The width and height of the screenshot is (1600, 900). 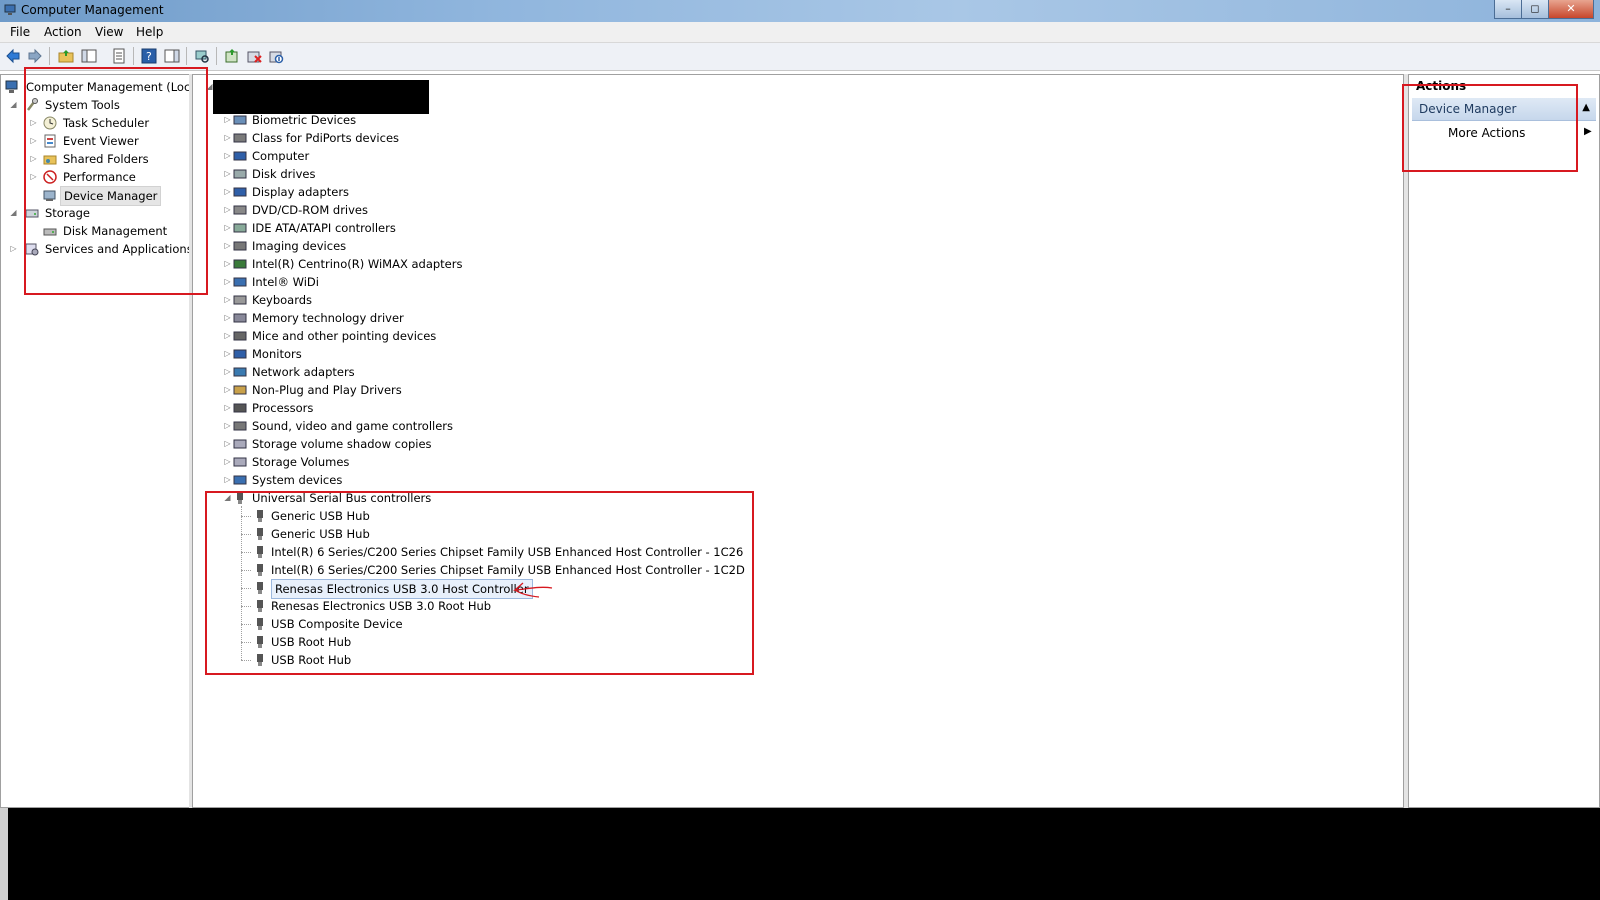 I want to click on close-button: ✕, so click(x=1571, y=9).